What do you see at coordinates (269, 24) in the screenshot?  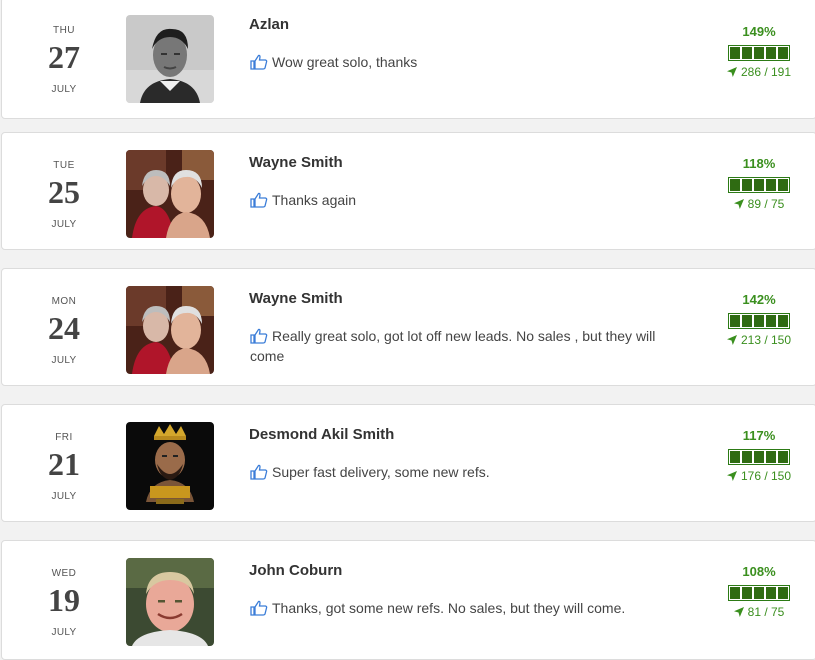 I see `customer-name: Azlan` at bounding box center [269, 24].